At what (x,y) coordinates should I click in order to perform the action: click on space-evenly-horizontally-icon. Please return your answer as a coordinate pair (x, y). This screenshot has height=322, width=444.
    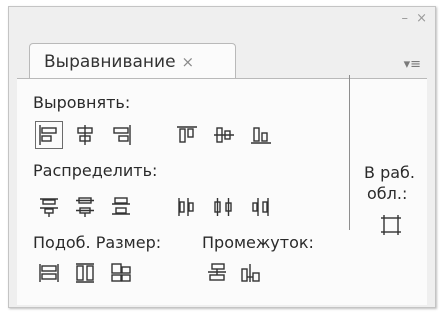
    Looking at the image, I should click on (251, 273).